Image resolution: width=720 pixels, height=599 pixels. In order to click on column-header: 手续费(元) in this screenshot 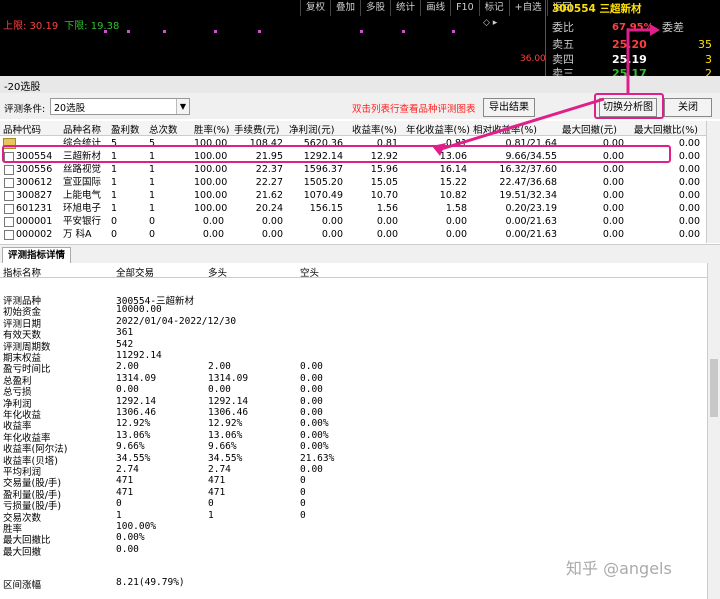, I will do `click(256, 129)`.